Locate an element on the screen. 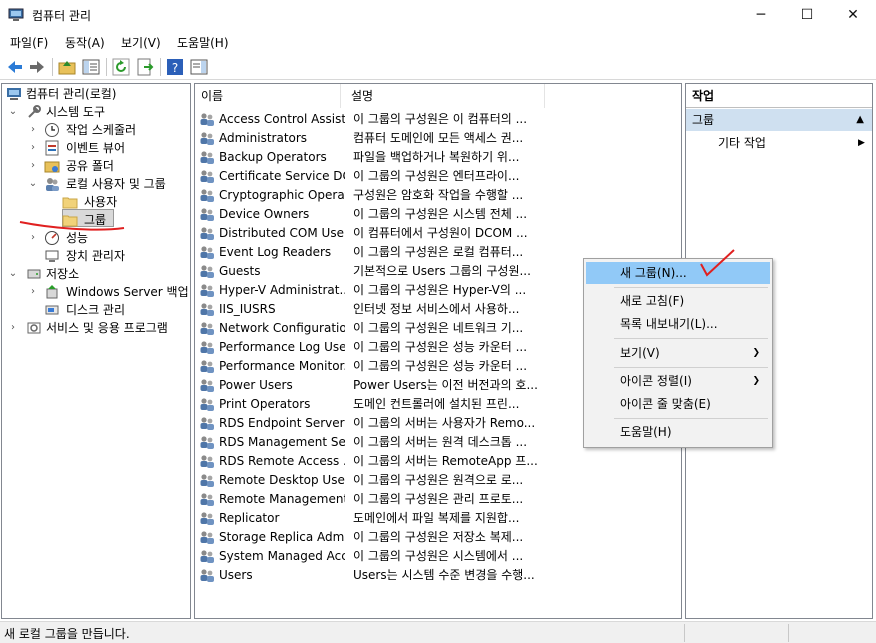 The image size is (876, 643). context-arrange-icons: 아이콘 정렬(I) ❯ is located at coordinates (678, 381).